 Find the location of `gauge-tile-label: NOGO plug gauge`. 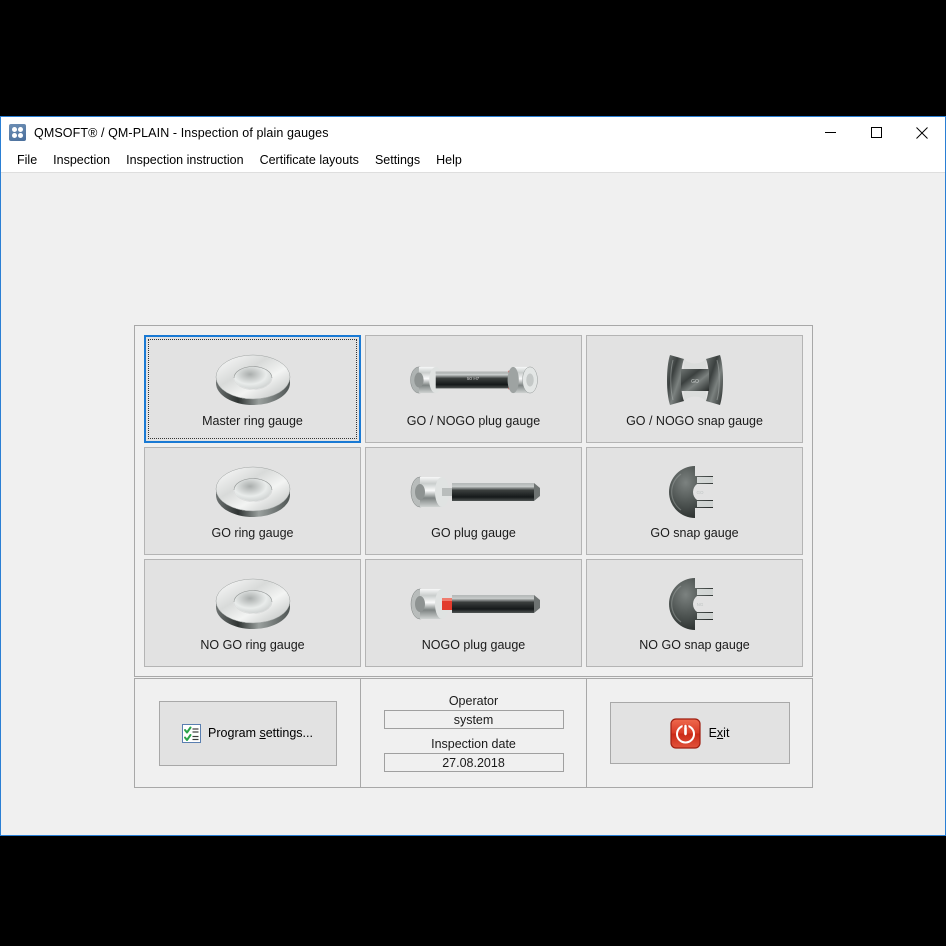

gauge-tile-label: NOGO plug gauge is located at coordinates (473, 645).